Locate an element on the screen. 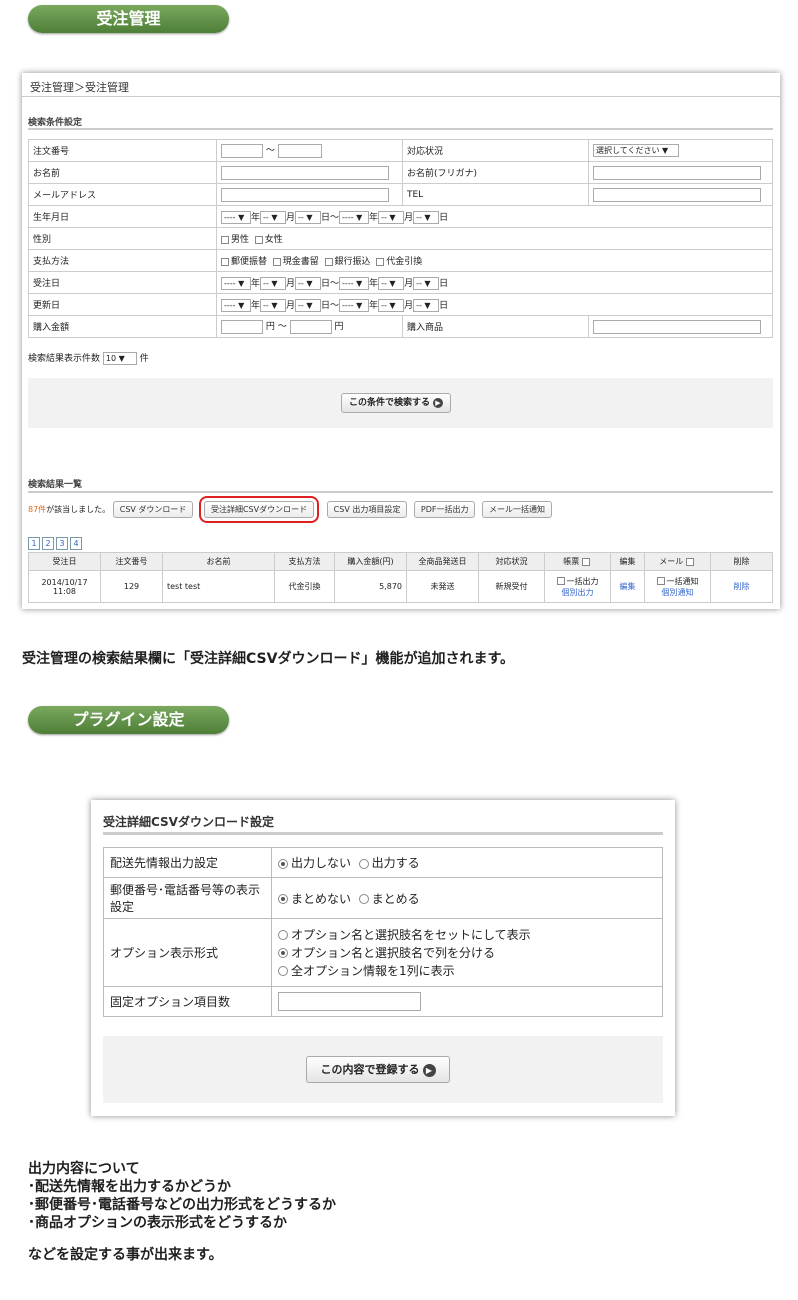 Image resolution: width=798 pixels, height=1300 pixels. forms-select-all-checkbox is located at coordinates (585, 561).